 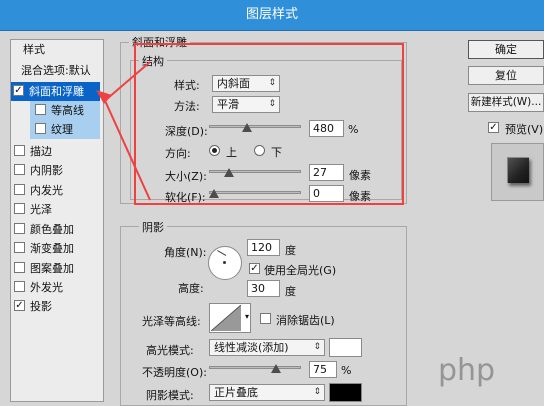 What do you see at coordinates (506, 49) in the screenshot?
I see `ok-button: 确定` at bounding box center [506, 49].